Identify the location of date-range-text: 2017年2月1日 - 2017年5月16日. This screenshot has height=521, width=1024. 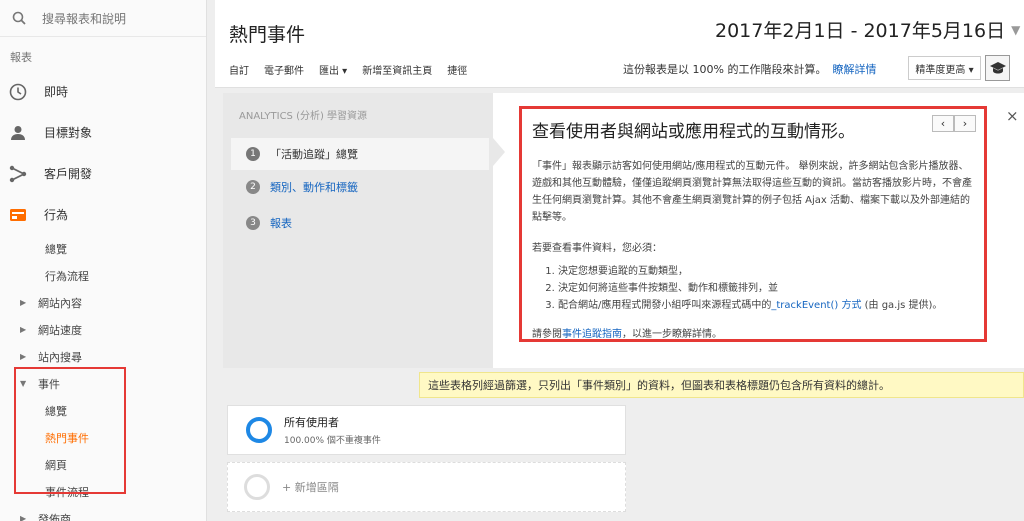
(860, 31).